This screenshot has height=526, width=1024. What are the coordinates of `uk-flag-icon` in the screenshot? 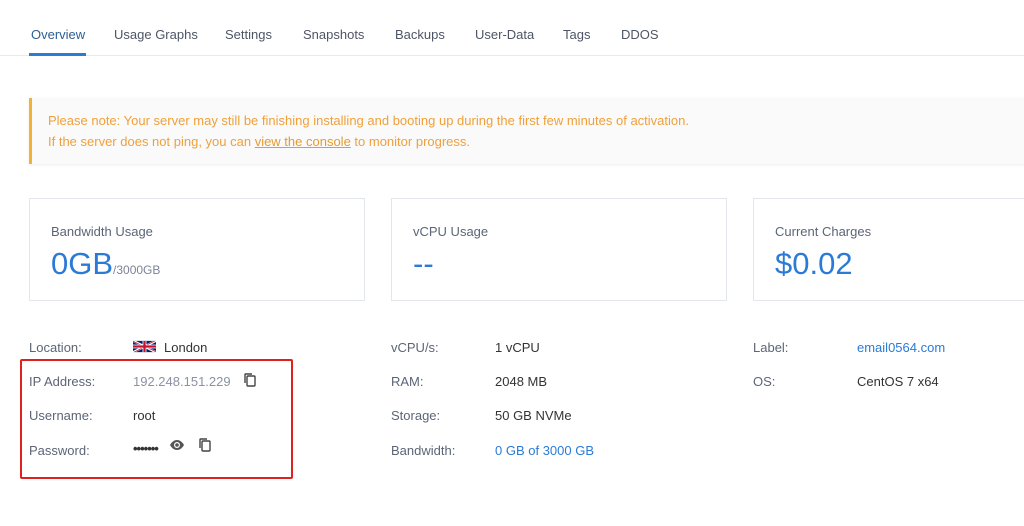 It's located at (144, 346).